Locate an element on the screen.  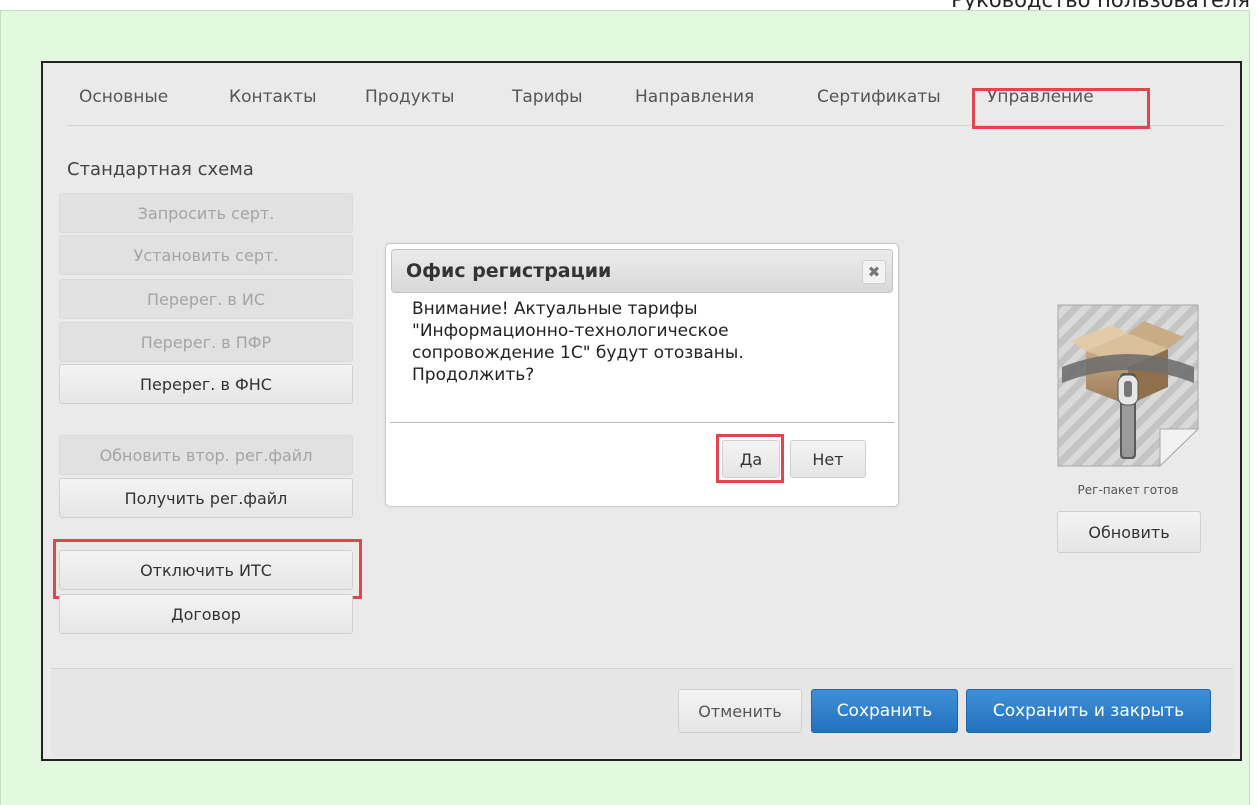
tab-produkty: Продукты is located at coordinates (409, 97).